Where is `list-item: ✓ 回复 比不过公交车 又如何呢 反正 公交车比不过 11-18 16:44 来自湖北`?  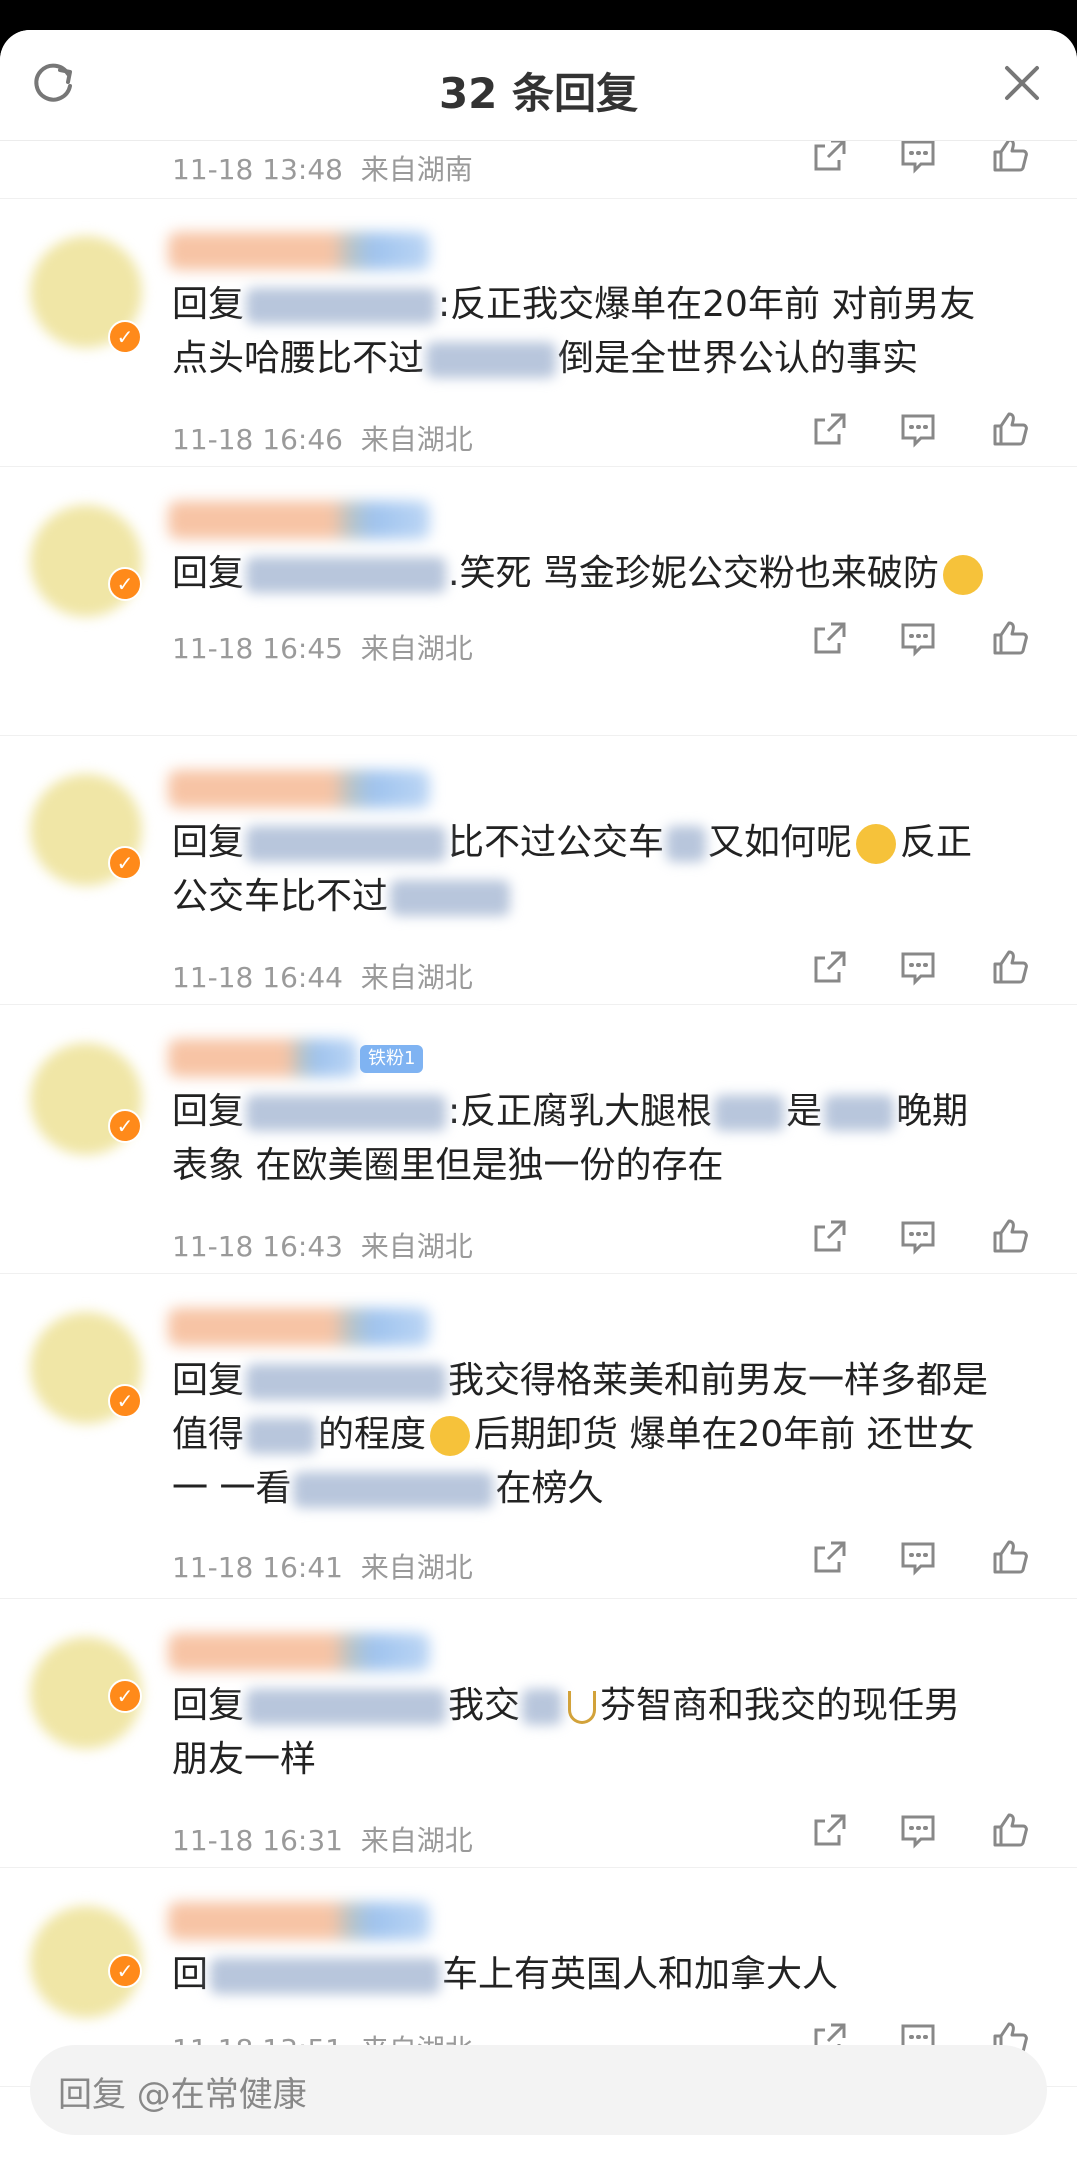
list-item: ✓ 回复 比不过公交车 又如何呢 反正 公交车比不过 11-18 16:44 来自湖北 is located at coordinates (538, 870).